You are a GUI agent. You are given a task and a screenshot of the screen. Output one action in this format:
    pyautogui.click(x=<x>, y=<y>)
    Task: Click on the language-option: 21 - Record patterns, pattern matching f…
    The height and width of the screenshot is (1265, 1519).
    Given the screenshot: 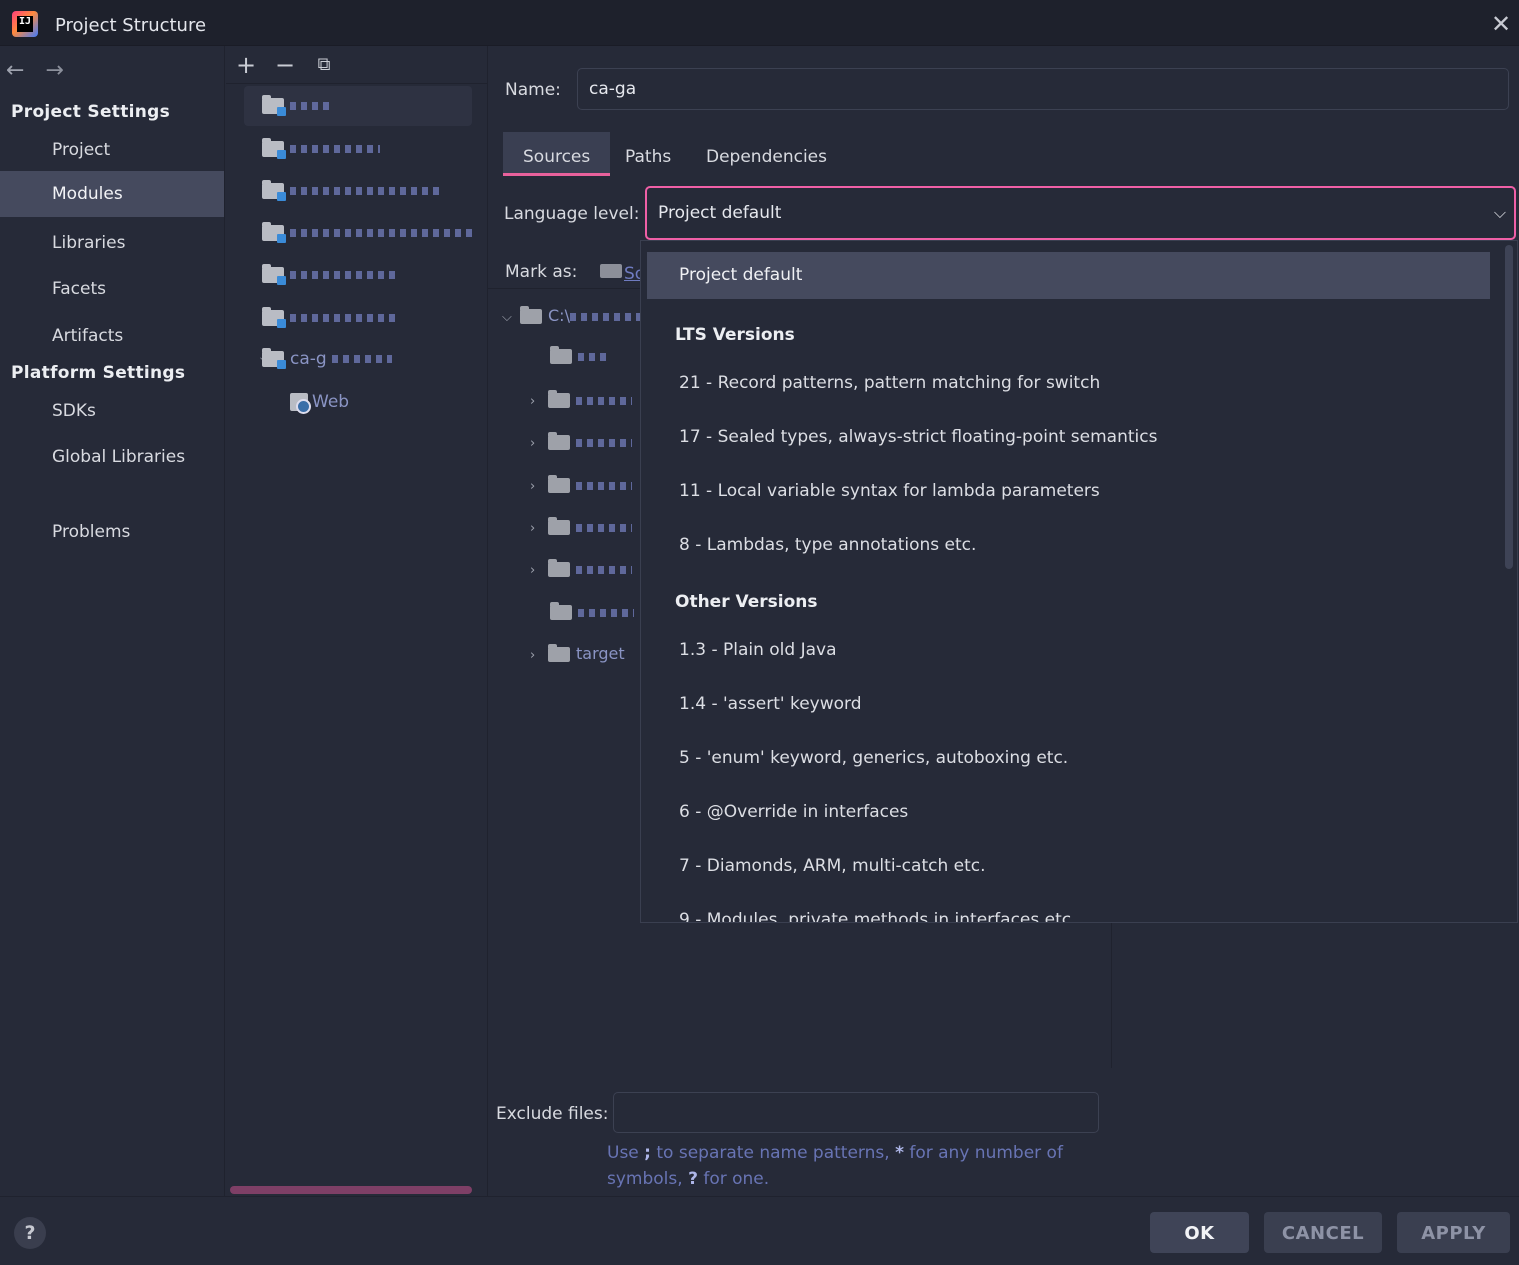 What is the action you would take?
    pyautogui.click(x=889, y=383)
    